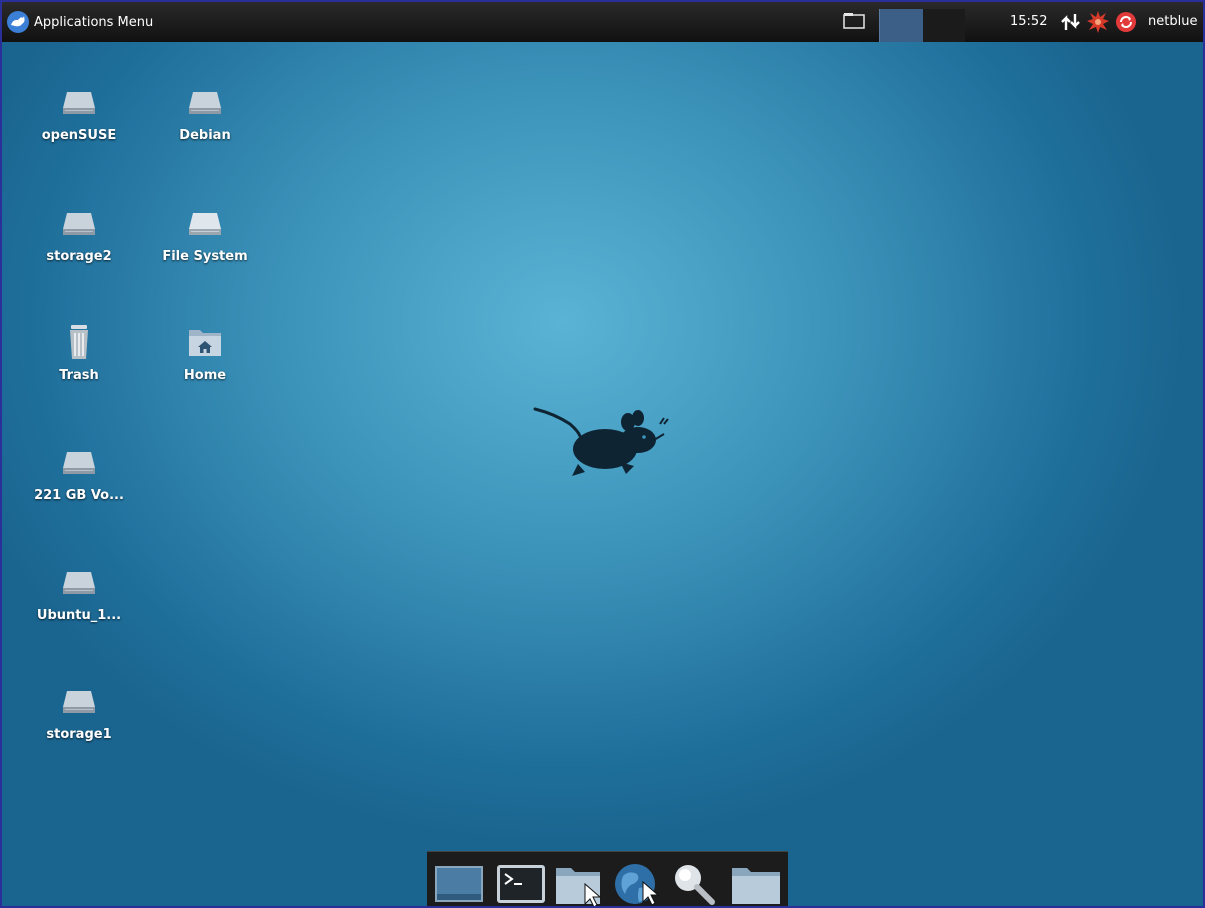 This screenshot has height=908, width=1205. I want to click on desktop-icon-opensuse: openSUSE, so click(79, 112).